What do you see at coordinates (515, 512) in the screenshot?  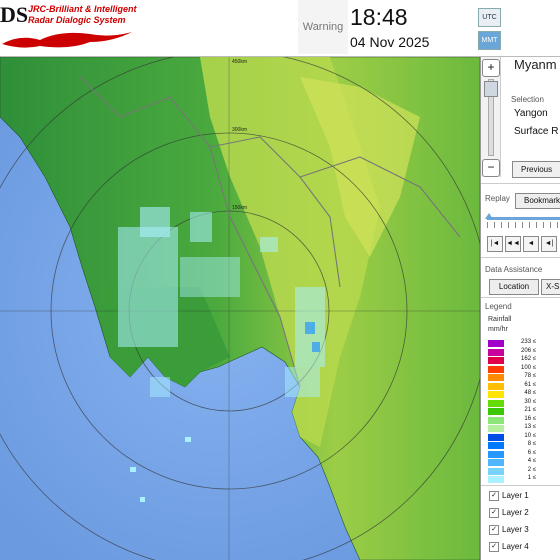 I see `layer-2-label: Layer 2` at bounding box center [515, 512].